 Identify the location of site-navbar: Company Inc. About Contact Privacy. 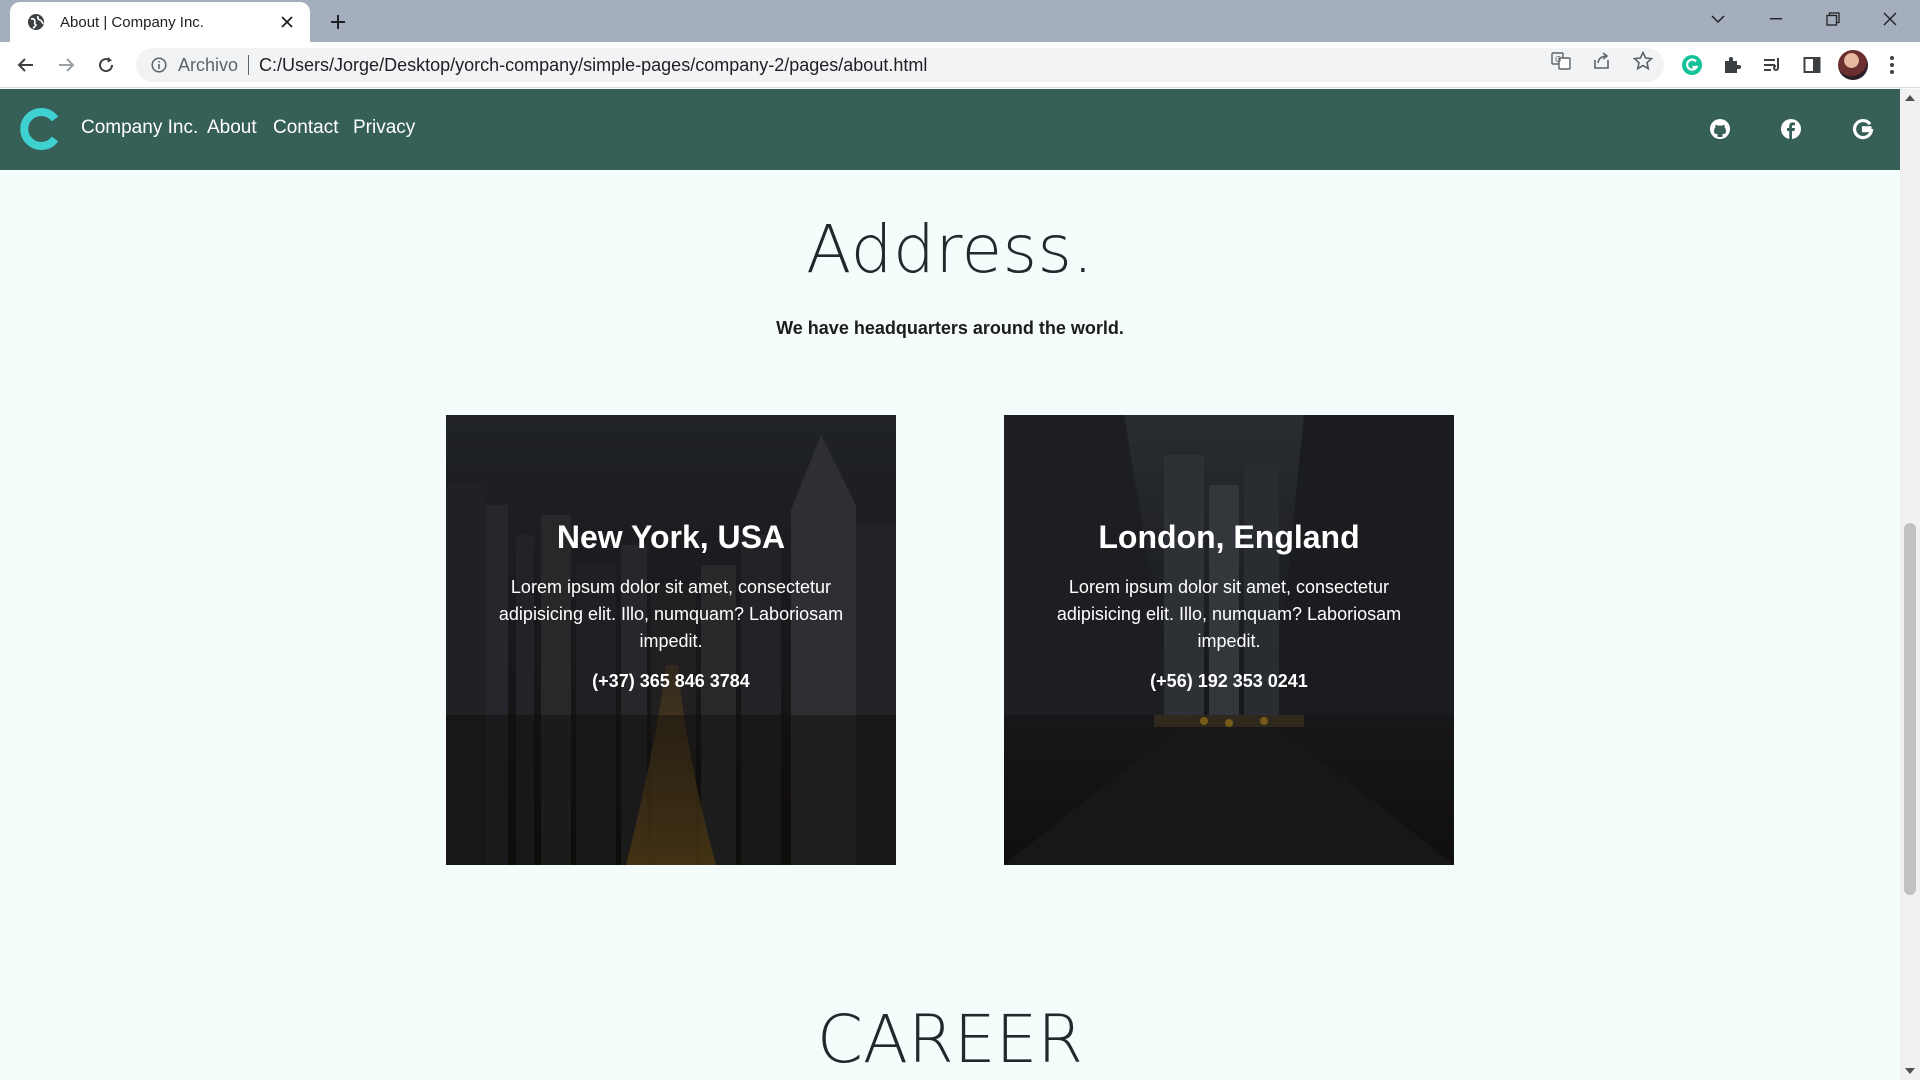
(950, 129).